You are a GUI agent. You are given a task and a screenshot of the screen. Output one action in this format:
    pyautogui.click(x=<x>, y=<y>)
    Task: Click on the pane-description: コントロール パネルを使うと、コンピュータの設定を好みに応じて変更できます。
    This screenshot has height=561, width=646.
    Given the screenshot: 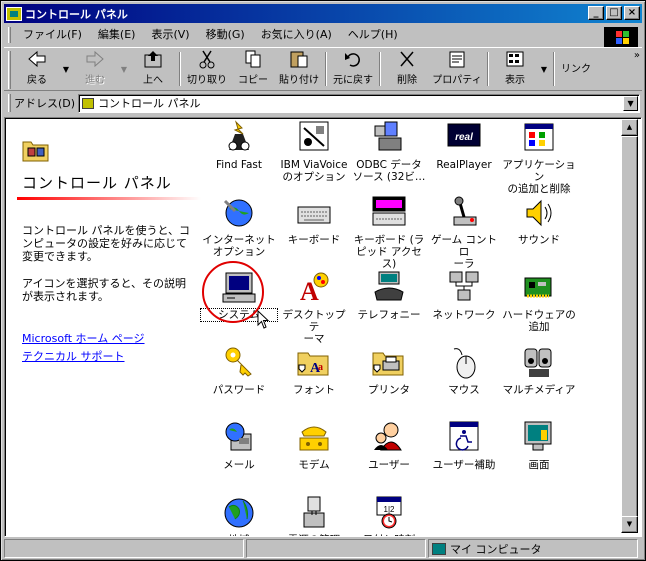 What is the action you would take?
    pyautogui.click(x=106, y=243)
    